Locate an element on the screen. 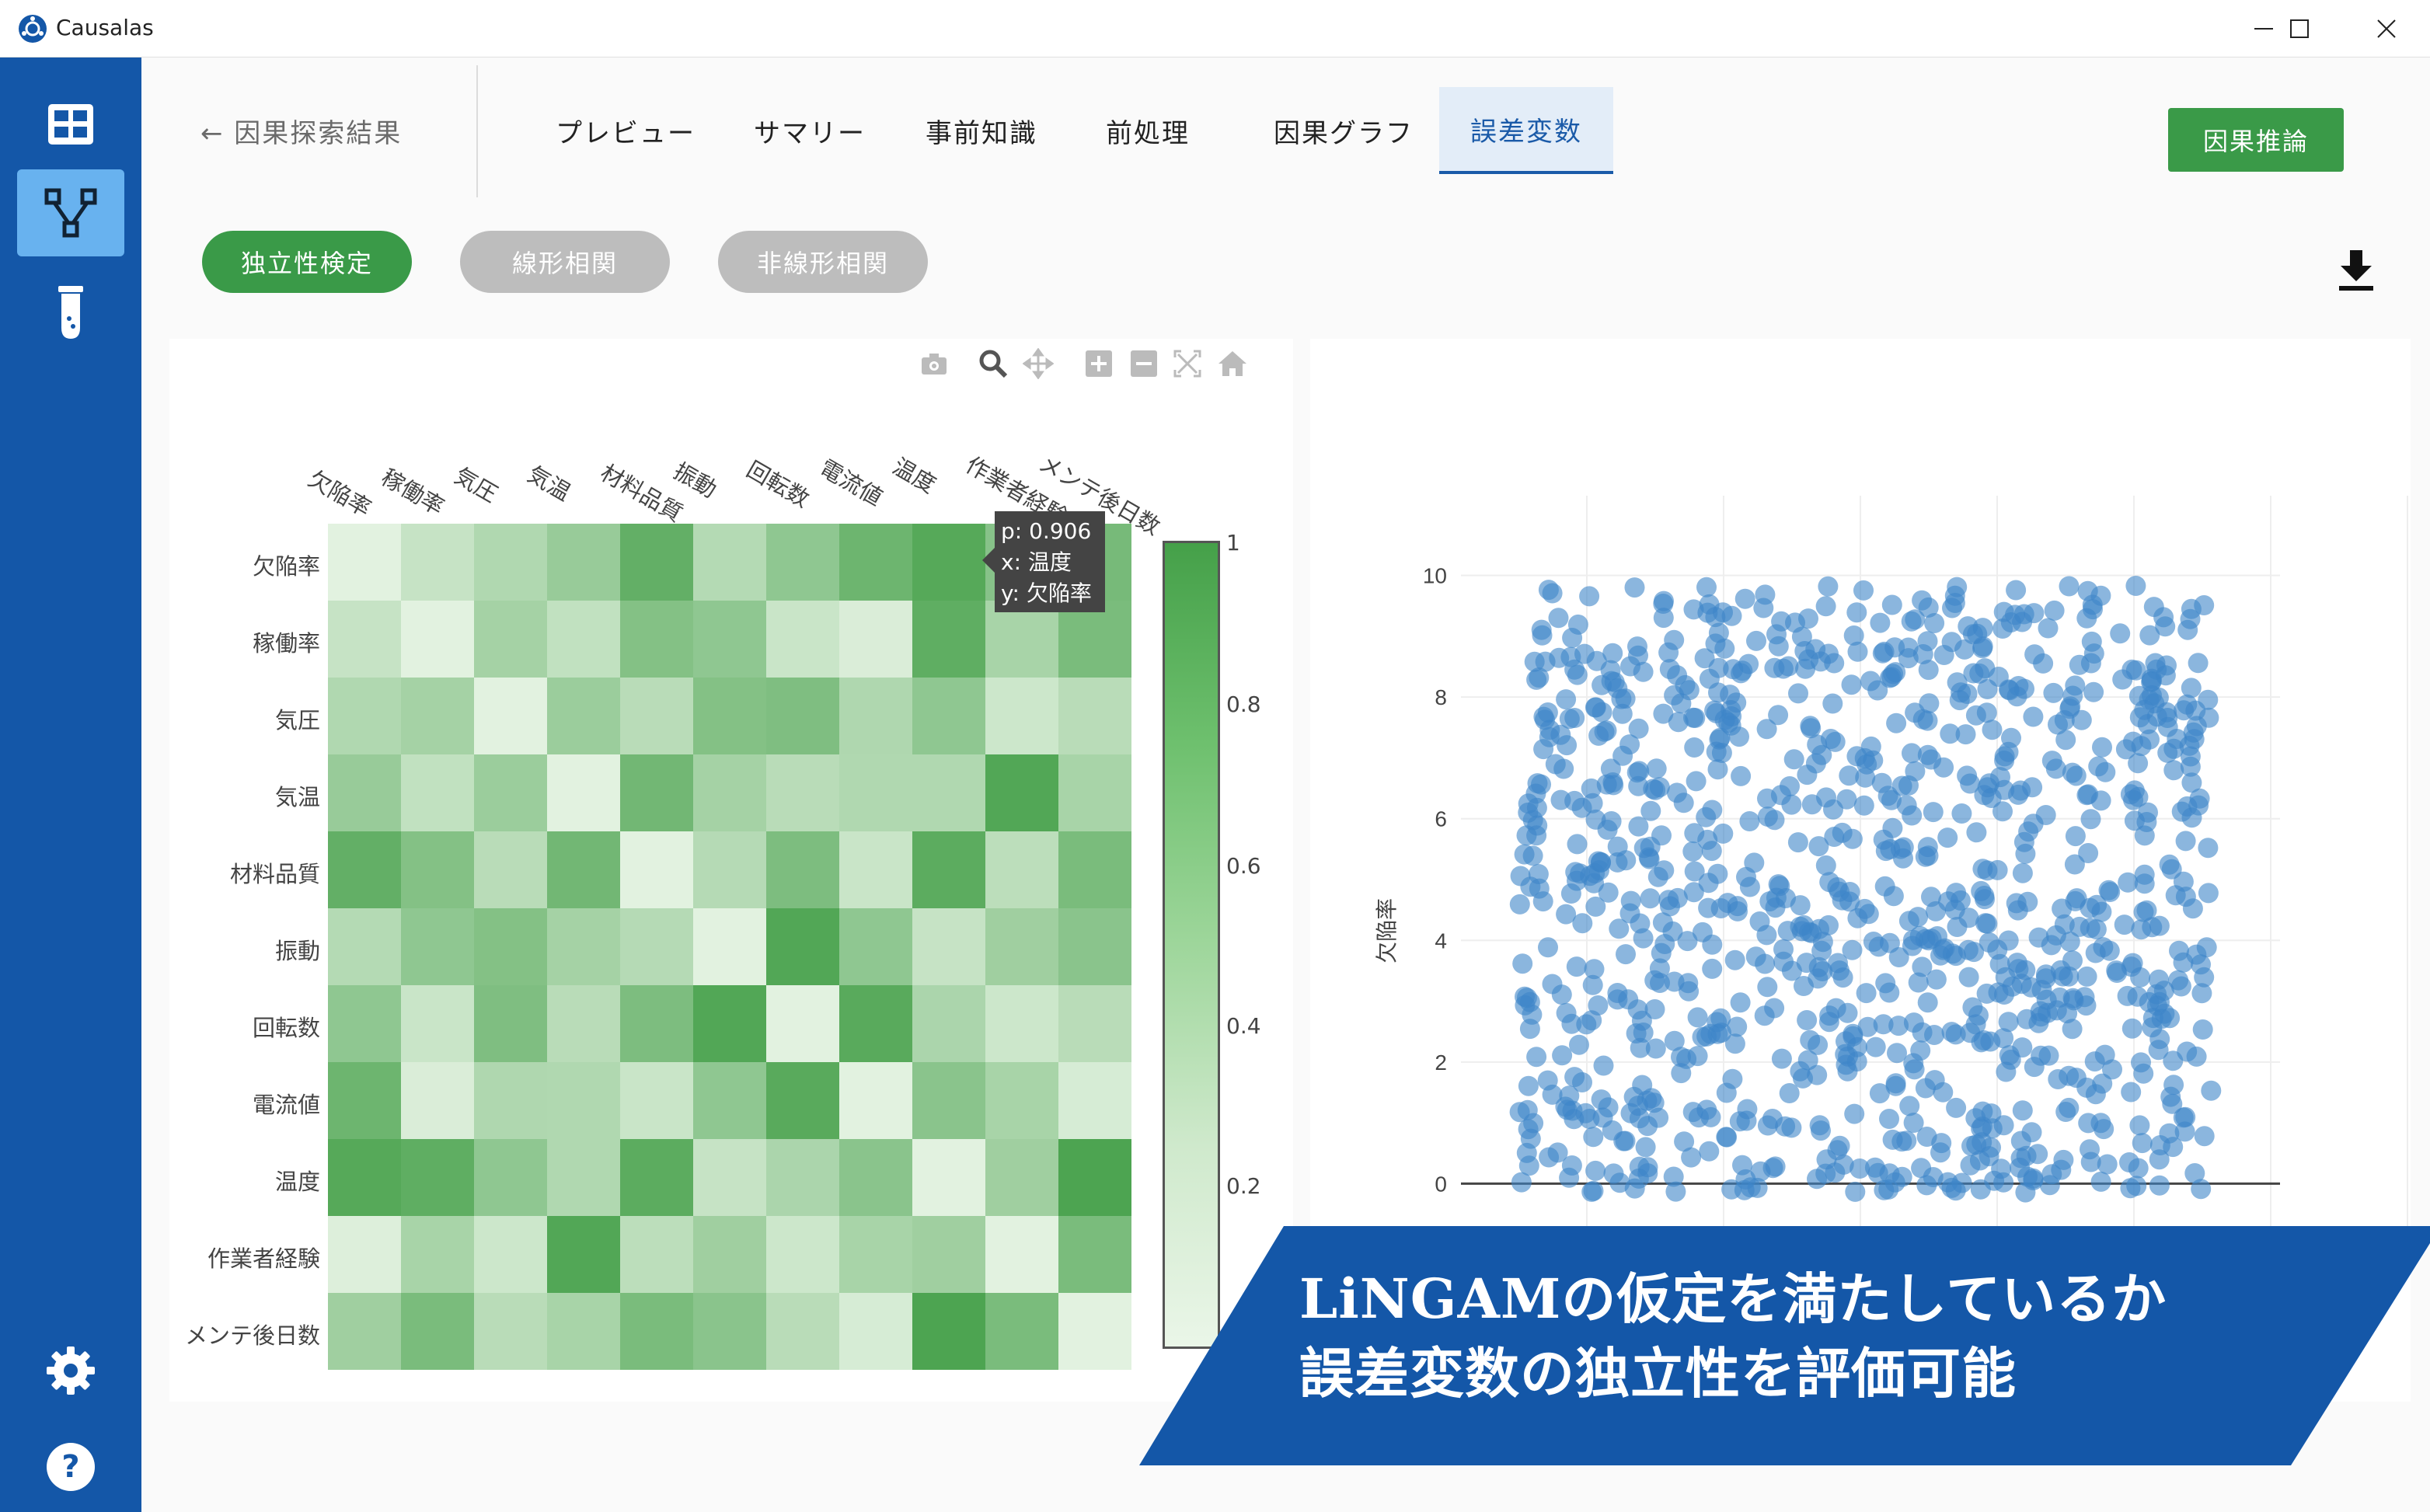  tab-preprocessing: 前処理 is located at coordinates (1147, 130).